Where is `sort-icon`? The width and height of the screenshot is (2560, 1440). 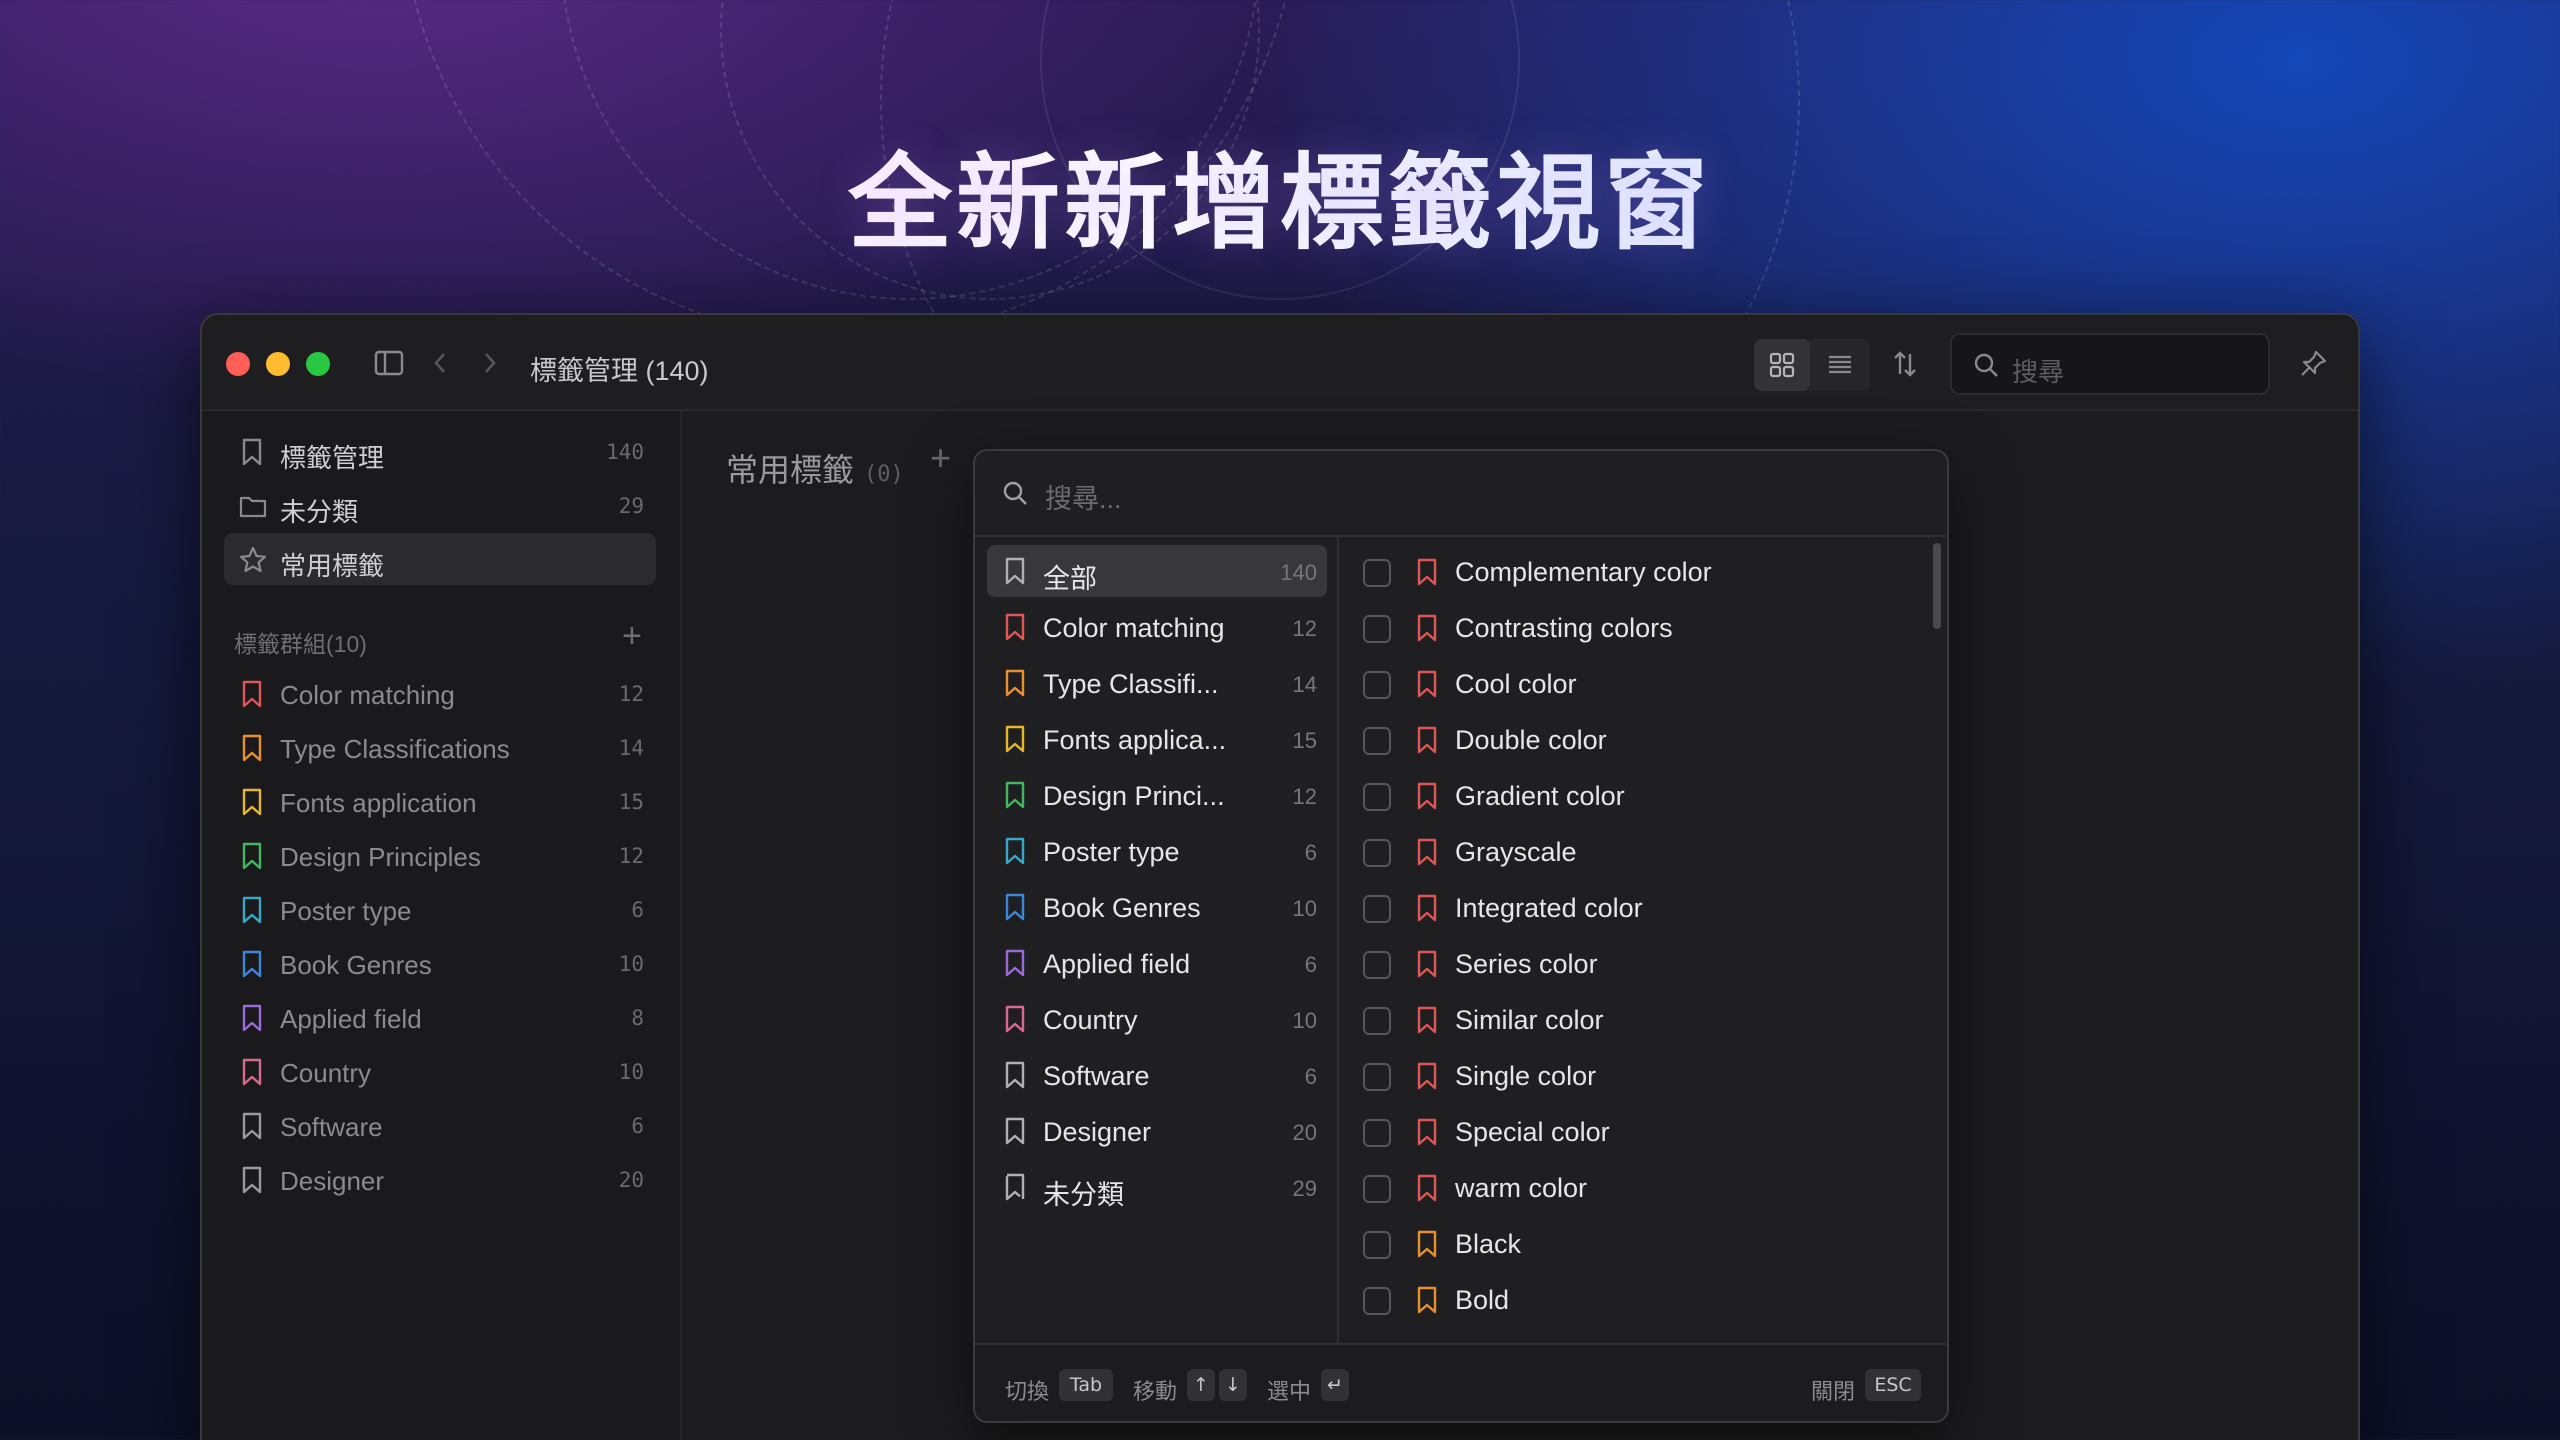 sort-icon is located at coordinates (1905, 367).